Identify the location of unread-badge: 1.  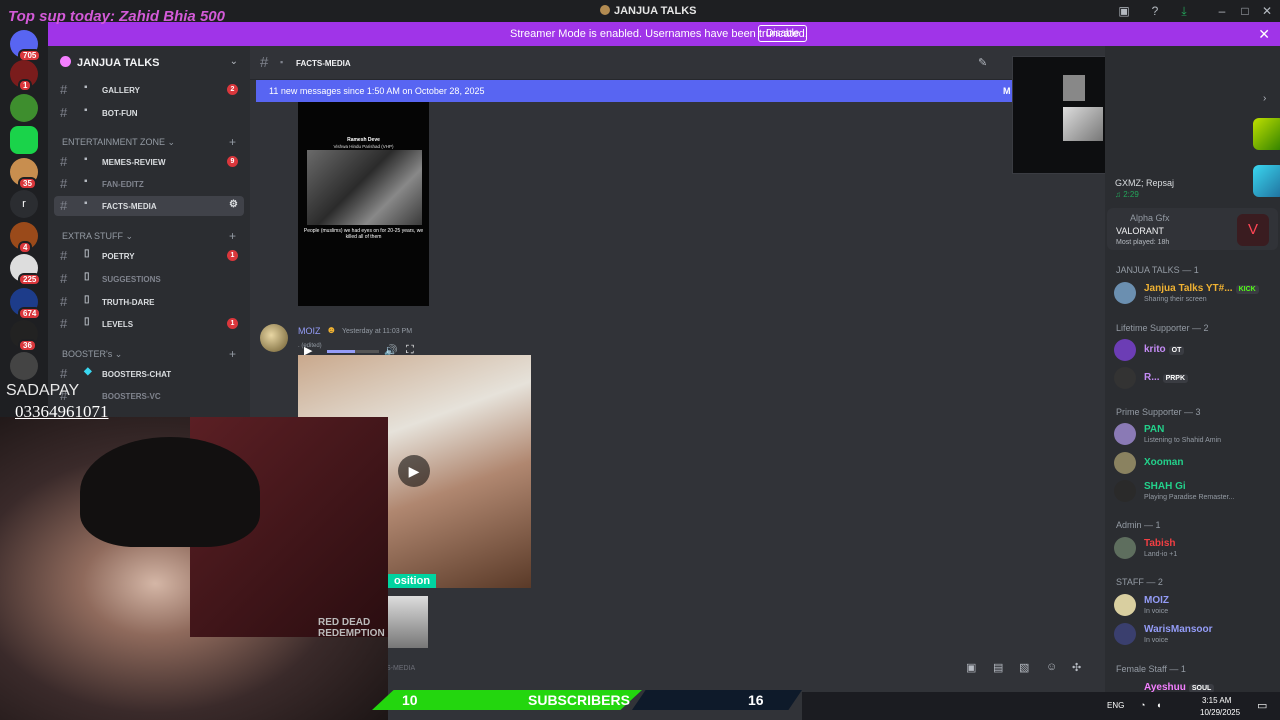
(232, 255).